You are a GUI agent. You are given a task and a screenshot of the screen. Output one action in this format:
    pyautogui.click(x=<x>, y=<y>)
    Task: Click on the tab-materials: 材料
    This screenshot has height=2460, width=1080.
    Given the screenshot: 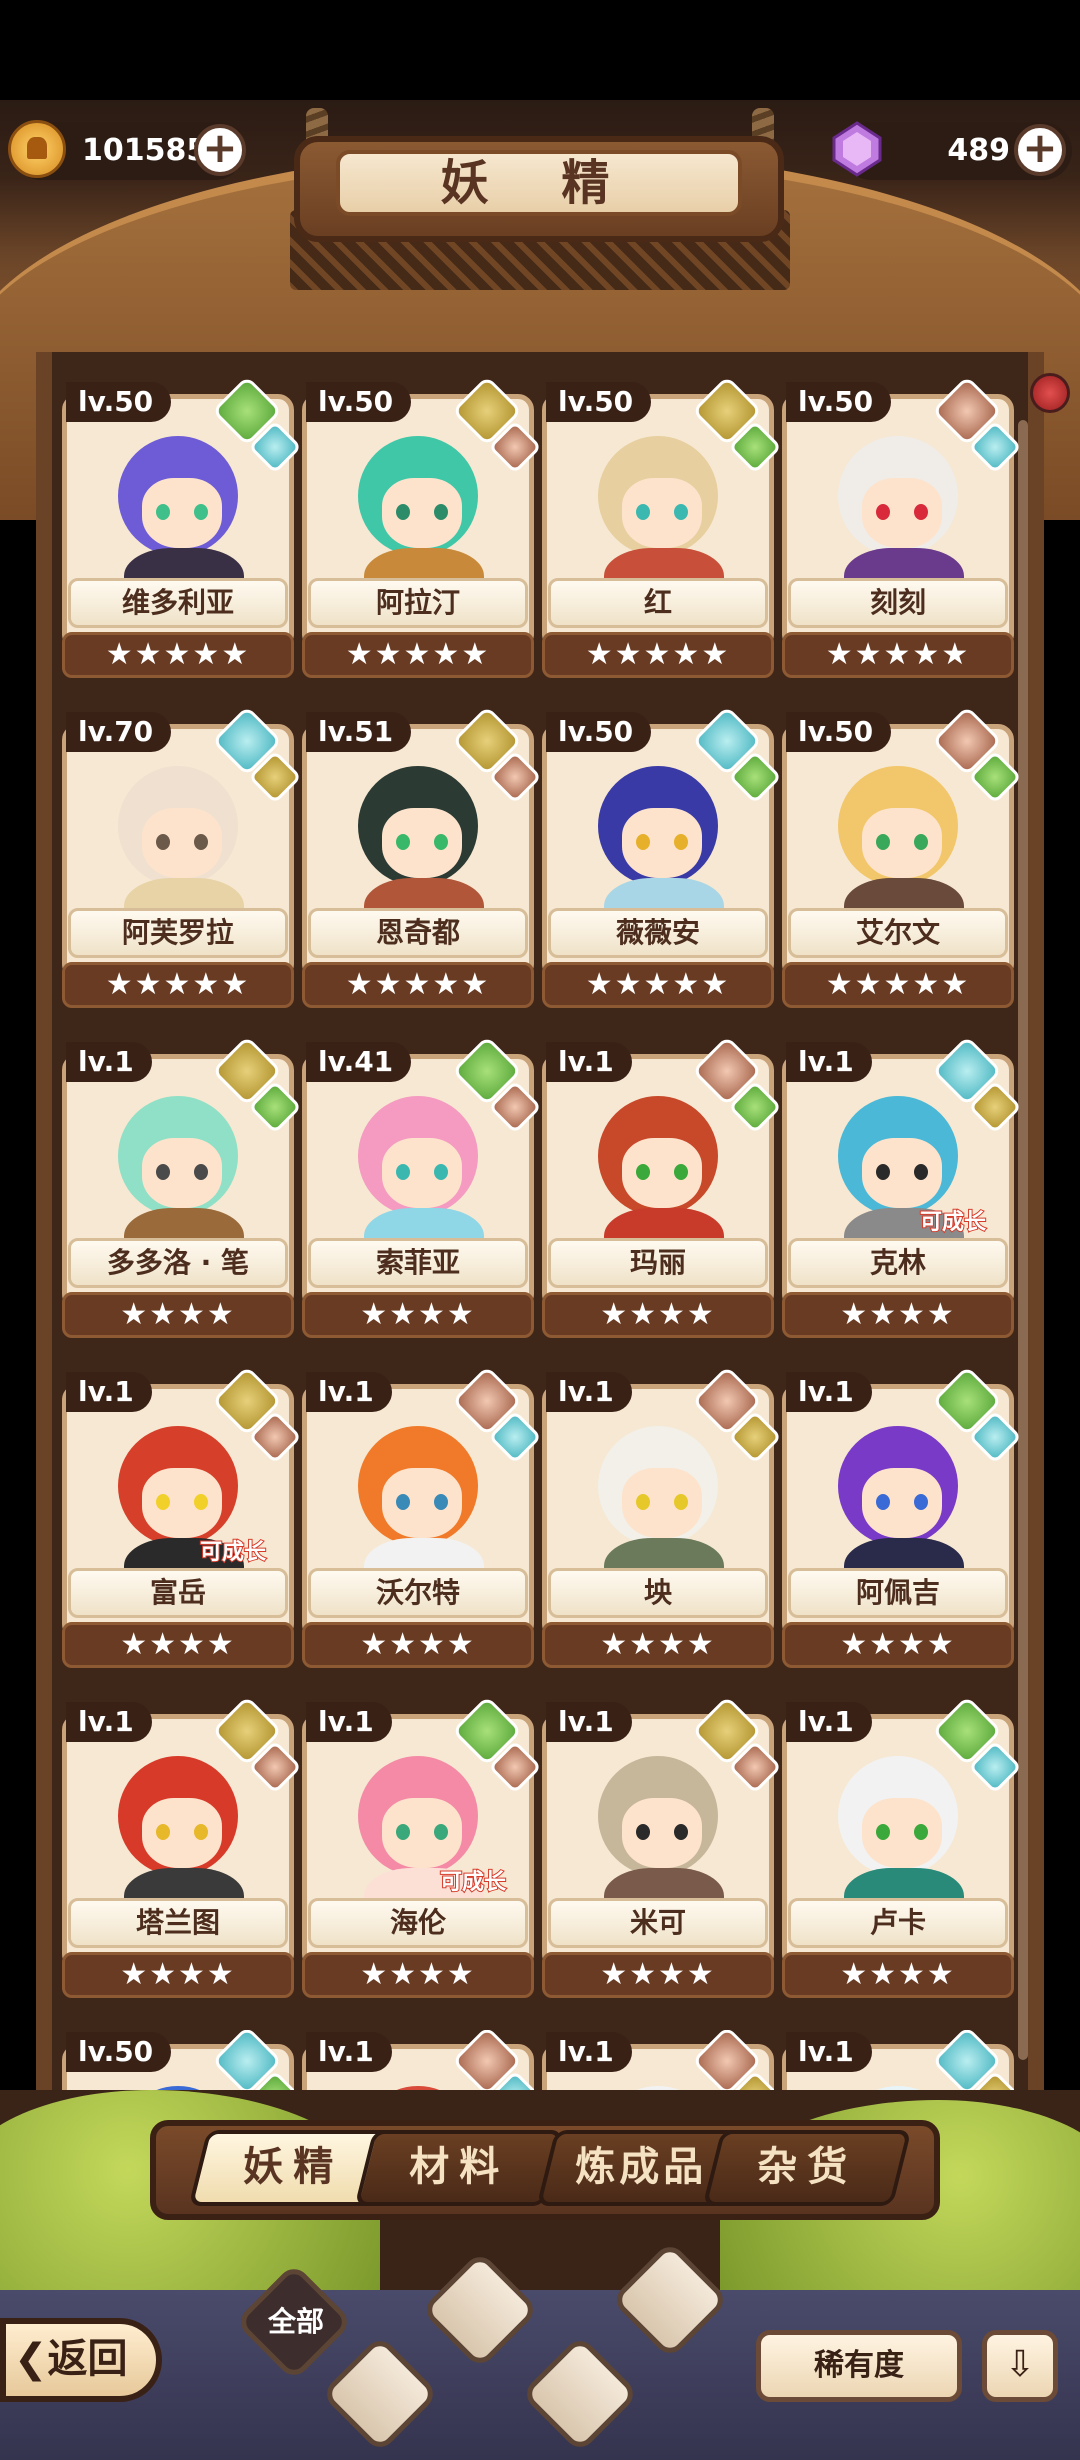 What is the action you would take?
    pyautogui.click(x=459, y=2168)
    